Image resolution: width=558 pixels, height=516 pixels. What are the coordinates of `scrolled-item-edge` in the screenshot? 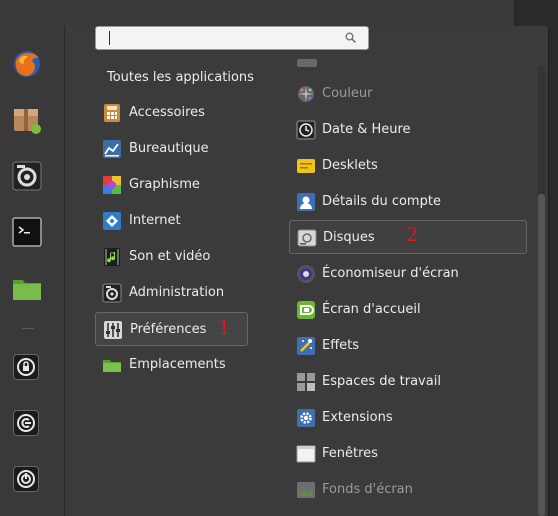 It's located at (307, 63).